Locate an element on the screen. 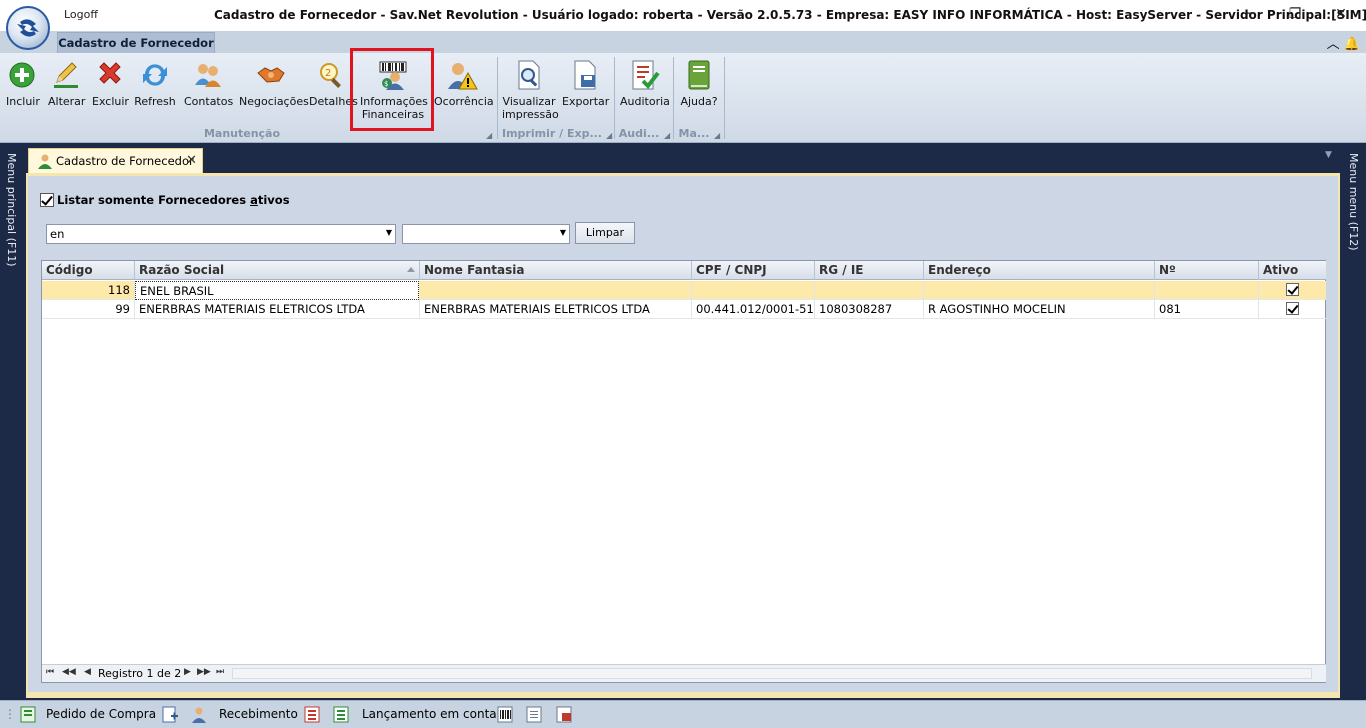  column-header-ativo: Ativo is located at coordinates (1292, 270).